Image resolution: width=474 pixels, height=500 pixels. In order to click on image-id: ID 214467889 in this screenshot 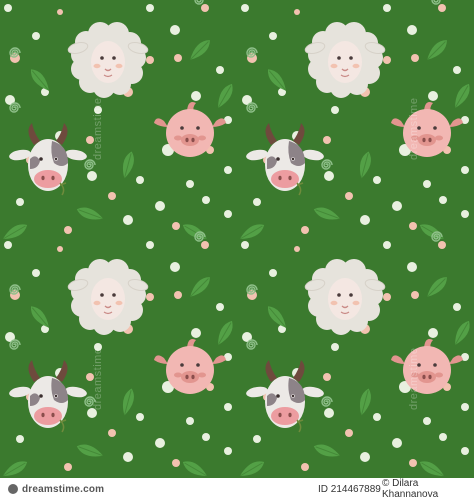, I will do `click(349, 489)`.